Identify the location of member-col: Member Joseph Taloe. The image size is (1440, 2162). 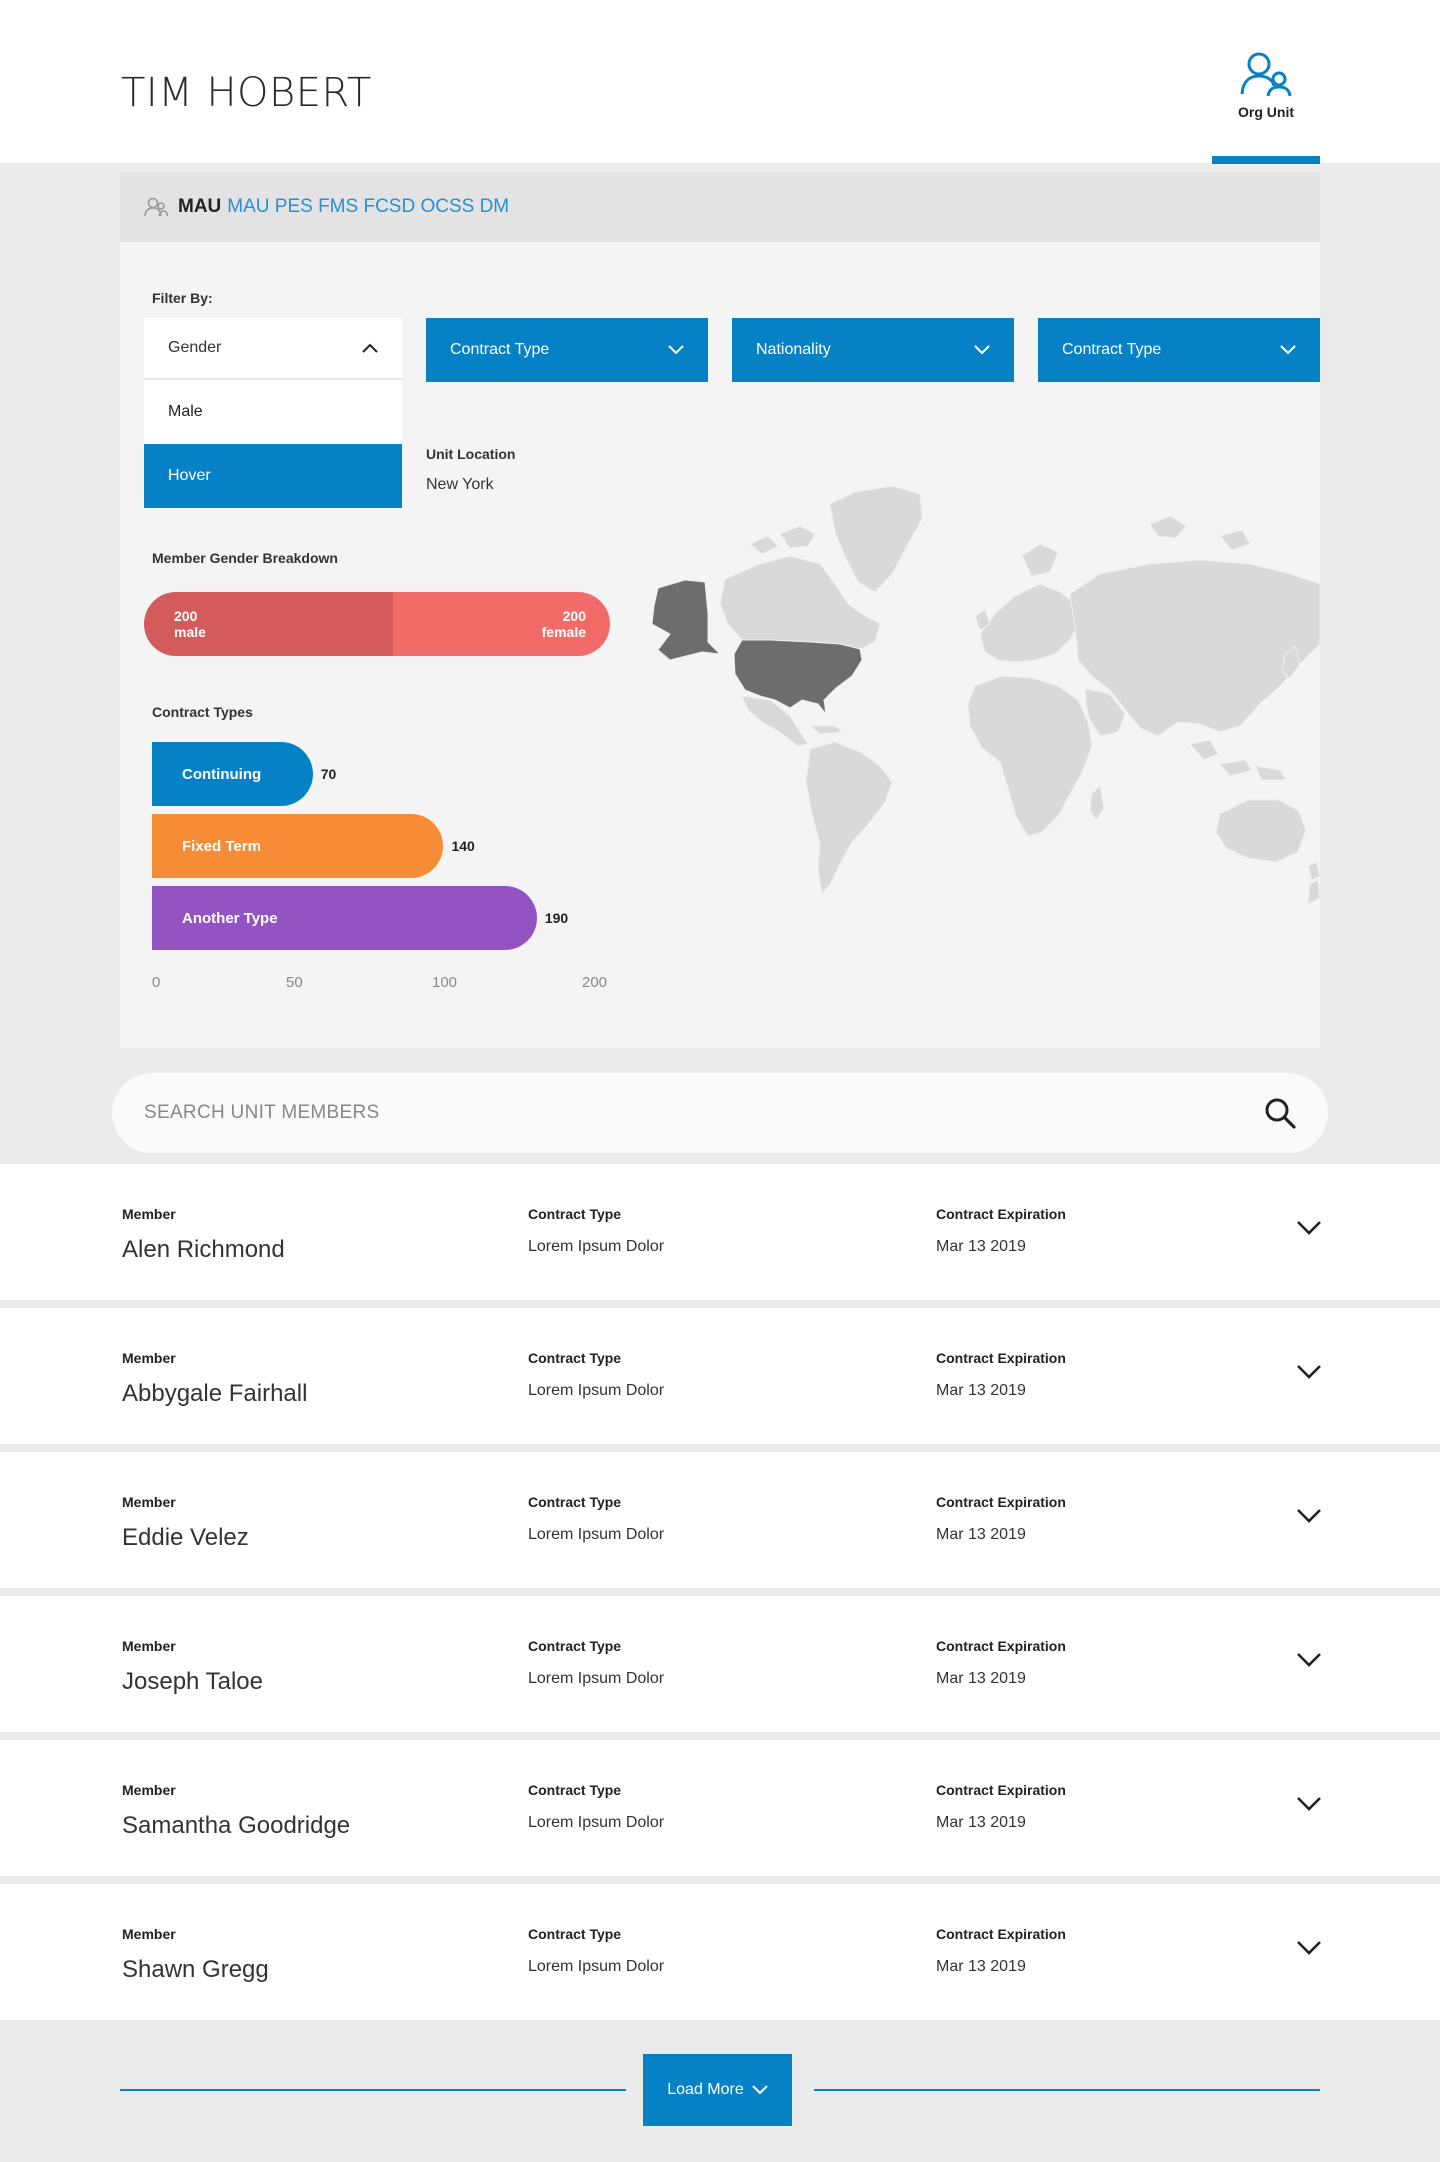
(192, 1667).